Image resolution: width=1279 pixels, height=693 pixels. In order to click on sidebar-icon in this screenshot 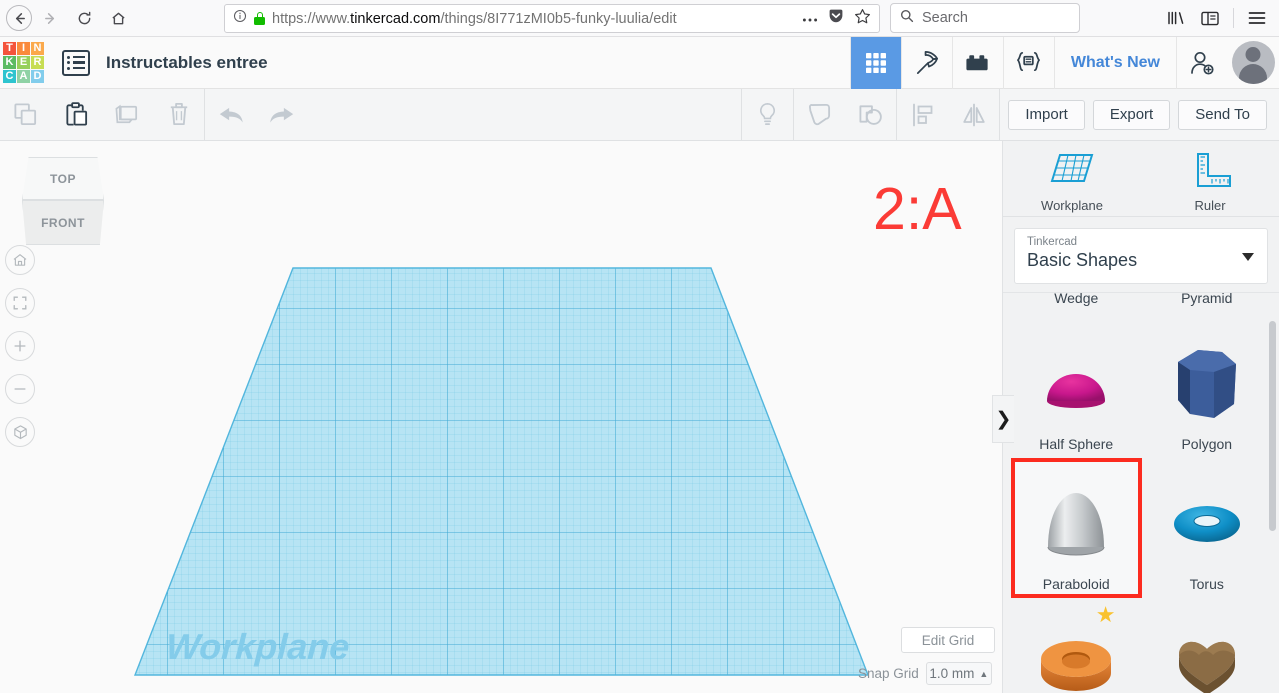, I will do `click(1210, 18)`.